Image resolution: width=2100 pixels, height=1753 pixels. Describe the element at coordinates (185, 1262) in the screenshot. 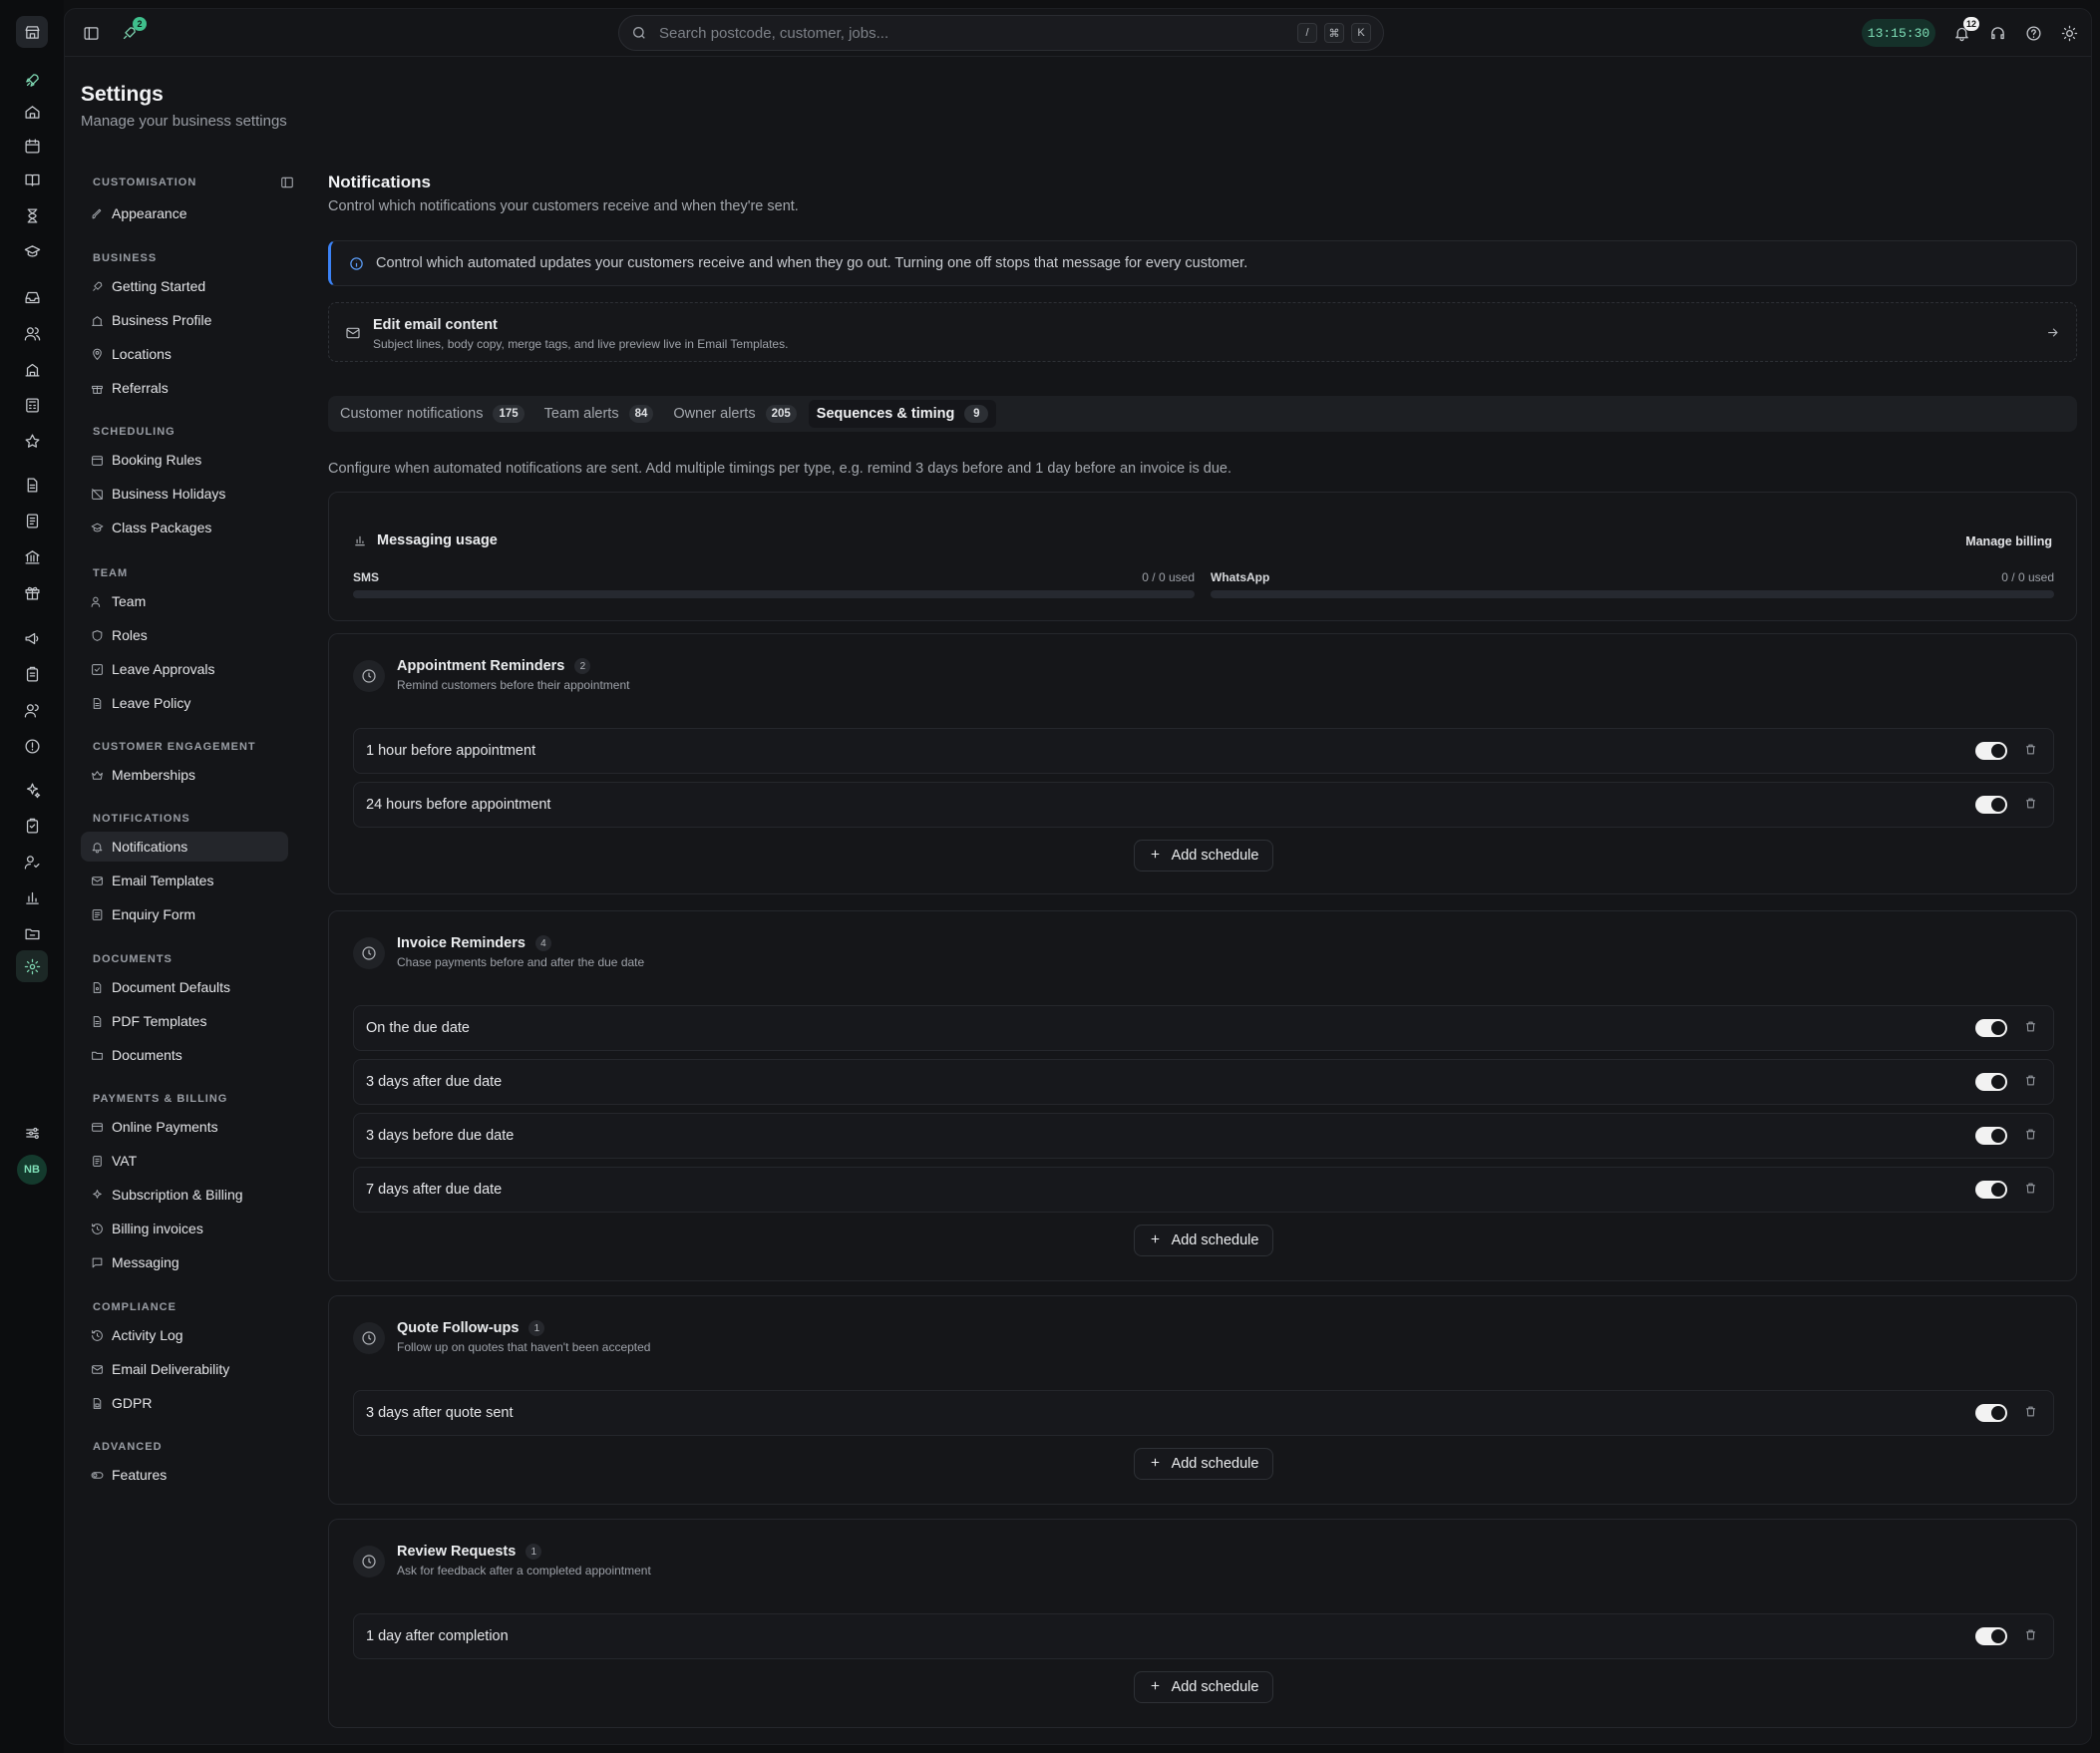

I see `nav-item-messaging: Messaging` at that location.